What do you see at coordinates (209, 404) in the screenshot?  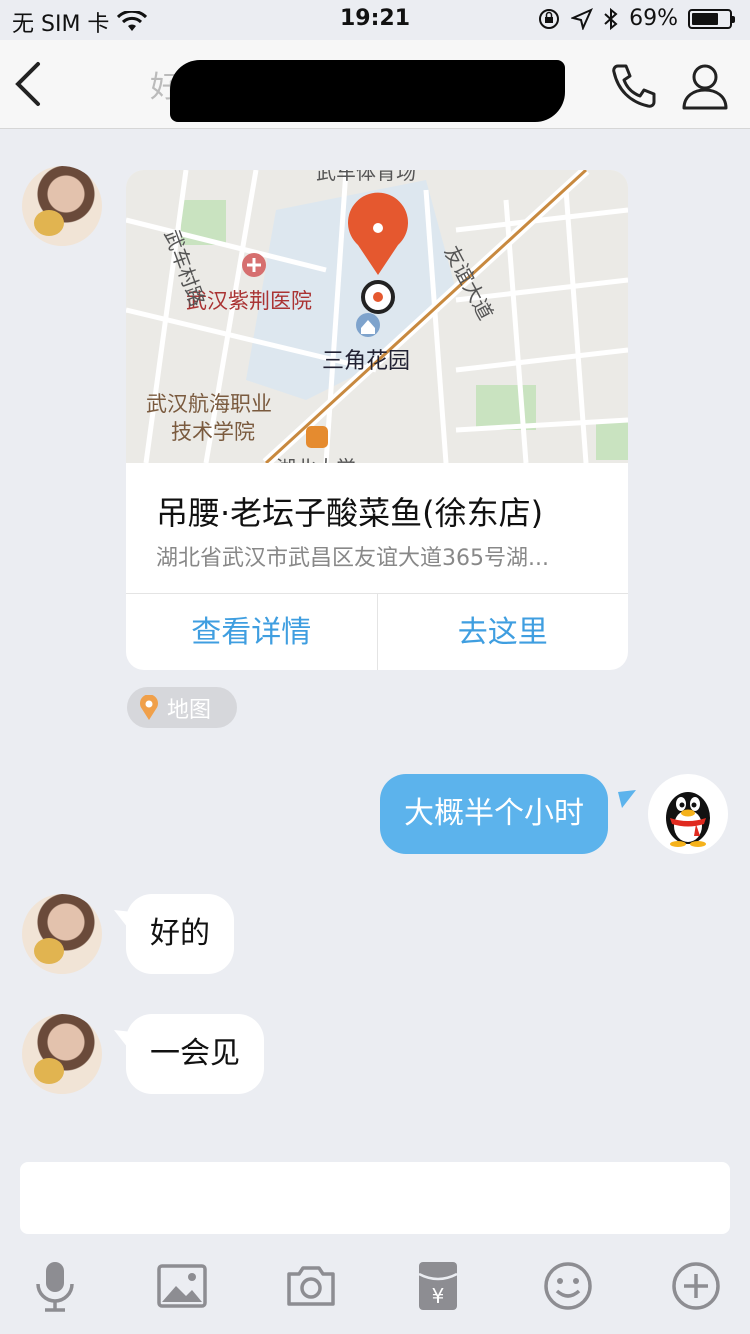 I see `map-label-school-1: 武汉航海职业` at bounding box center [209, 404].